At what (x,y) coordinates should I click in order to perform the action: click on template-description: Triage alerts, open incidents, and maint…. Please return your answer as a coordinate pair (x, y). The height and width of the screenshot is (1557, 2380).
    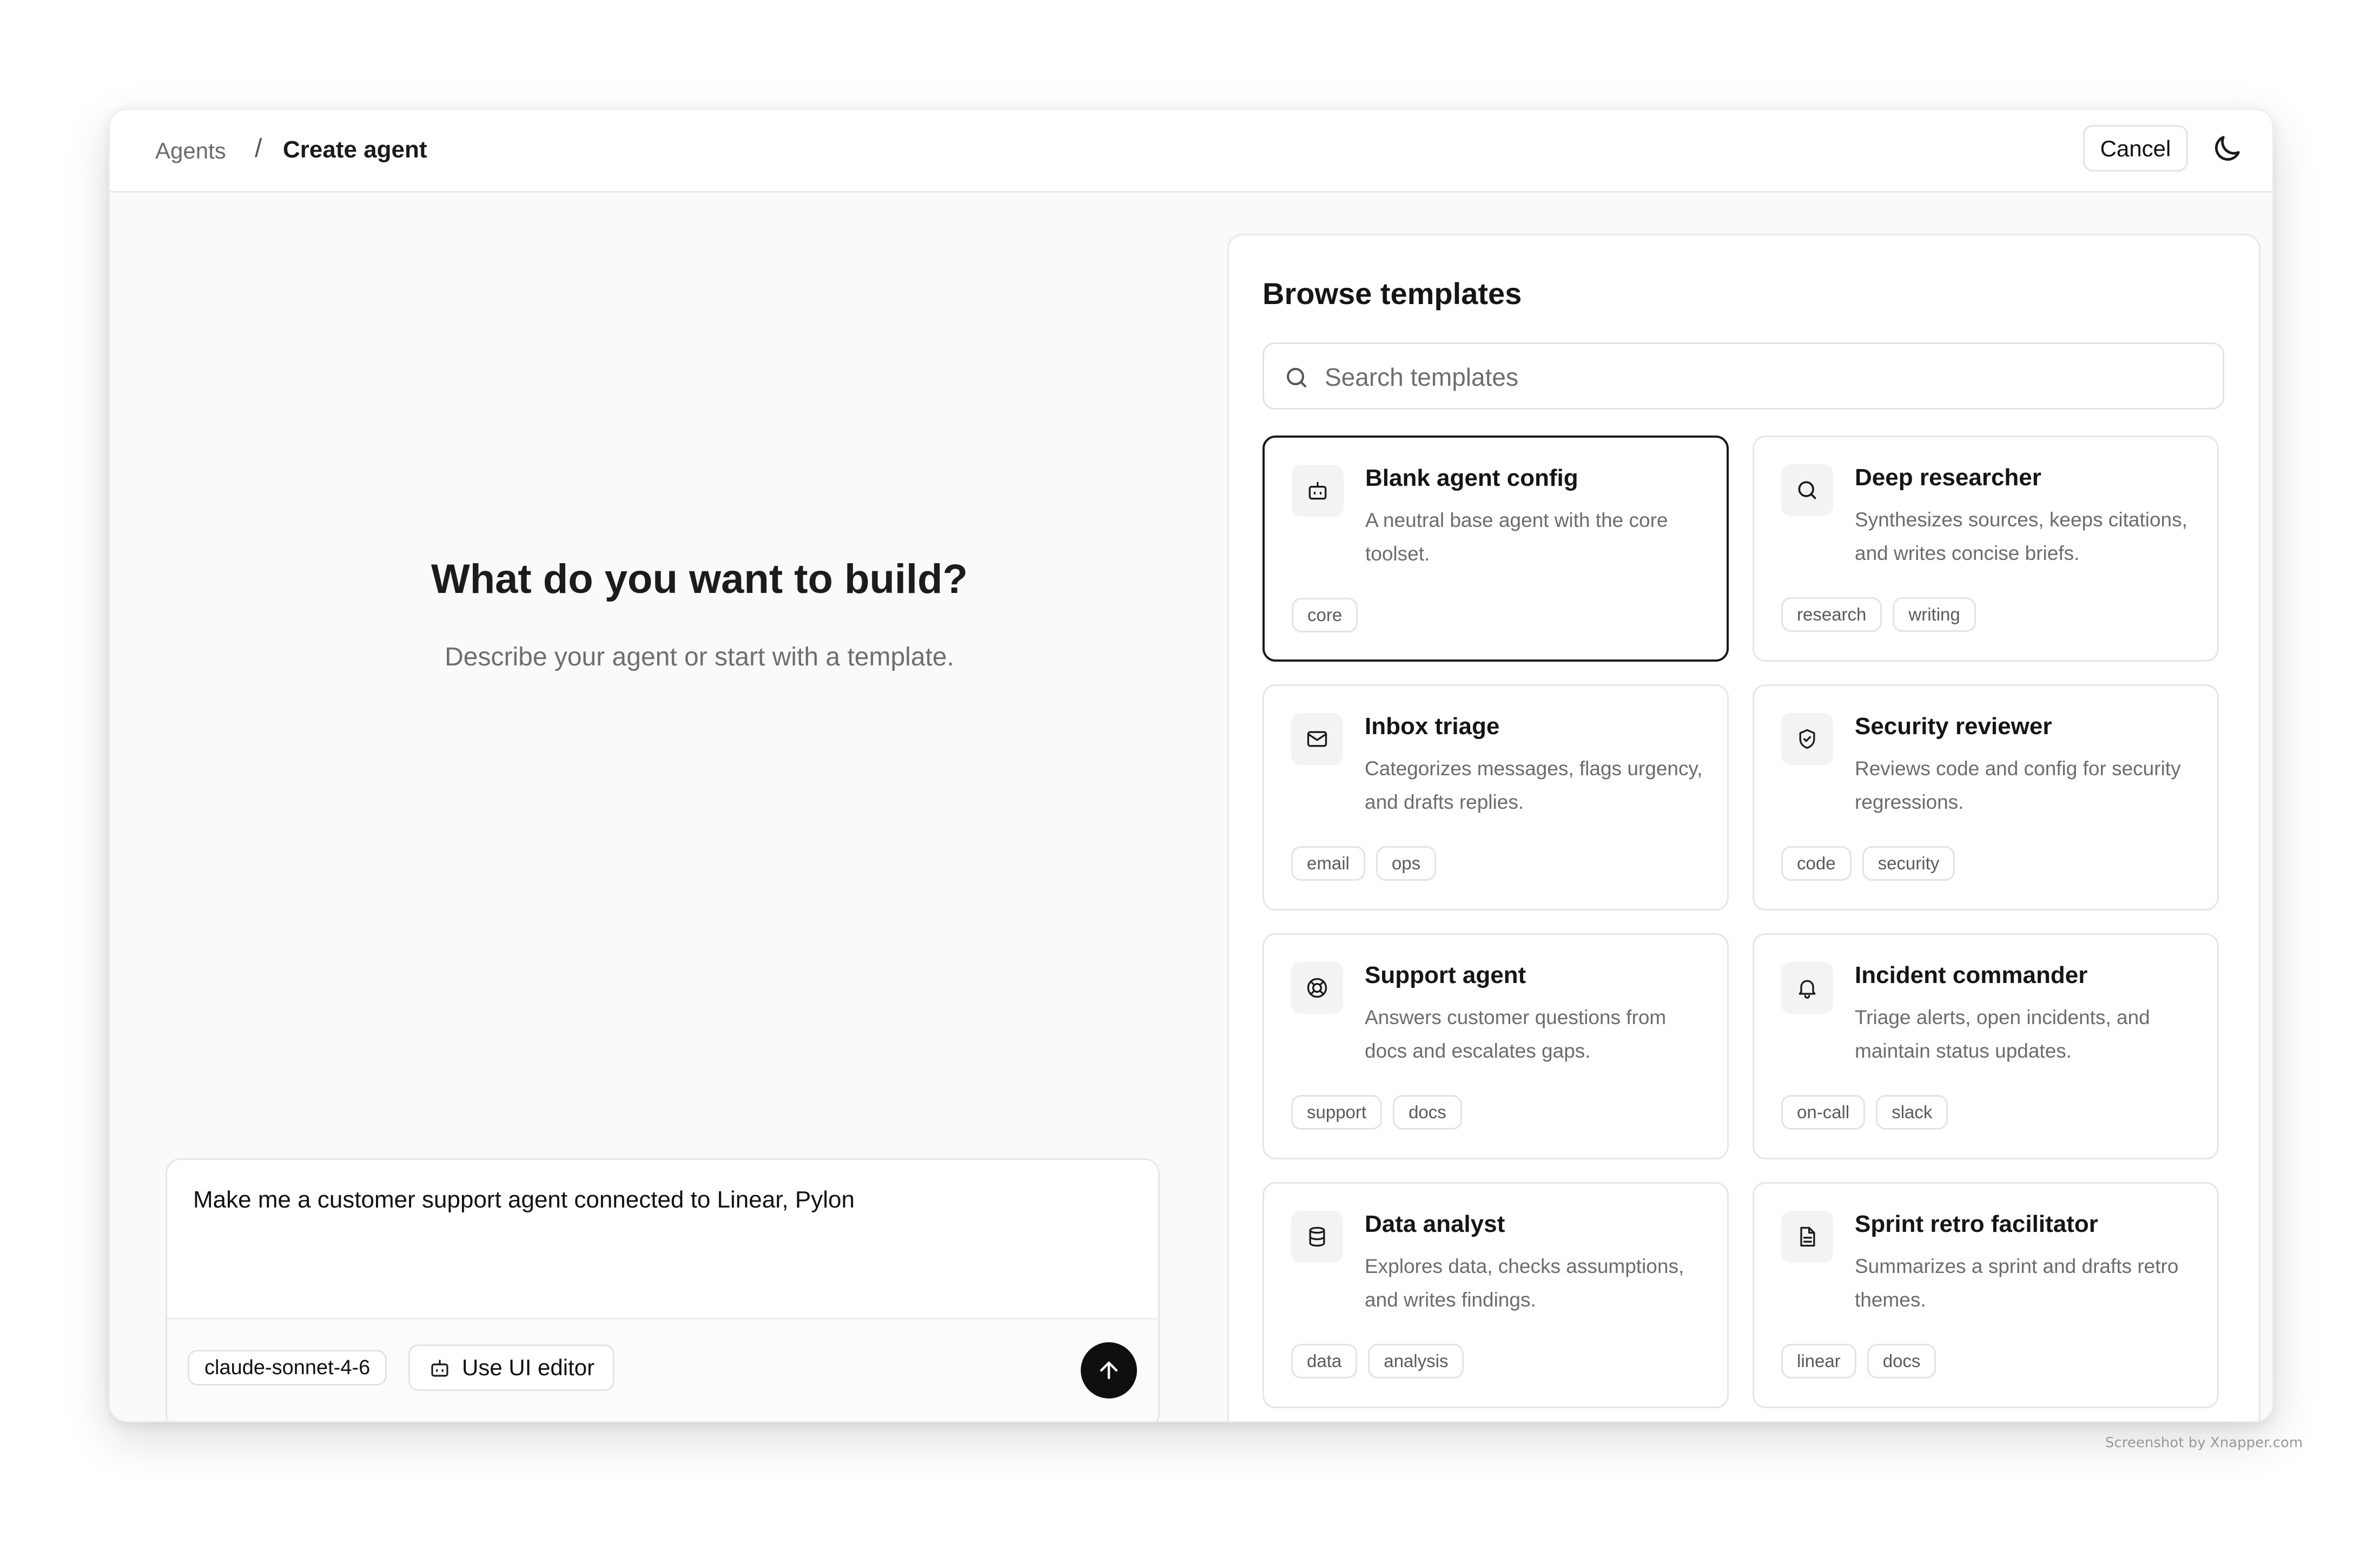
    Looking at the image, I should click on (2002, 1034).